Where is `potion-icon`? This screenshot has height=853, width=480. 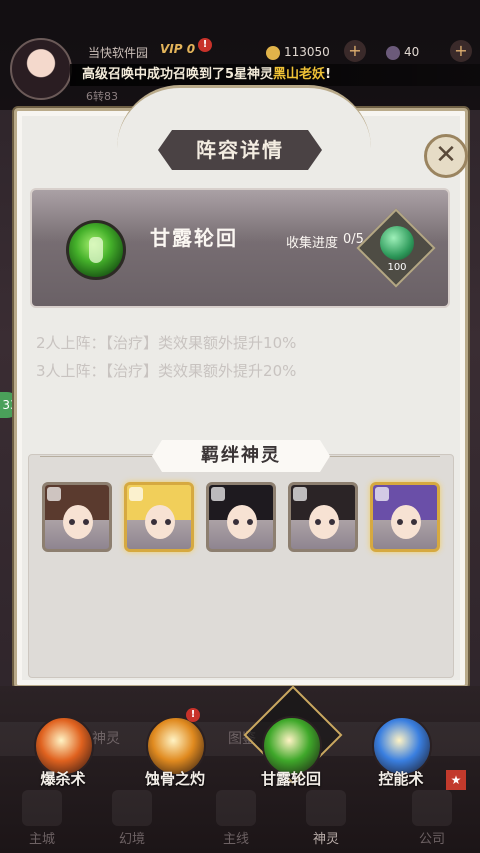 potion-icon is located at coordinates (96, 250).